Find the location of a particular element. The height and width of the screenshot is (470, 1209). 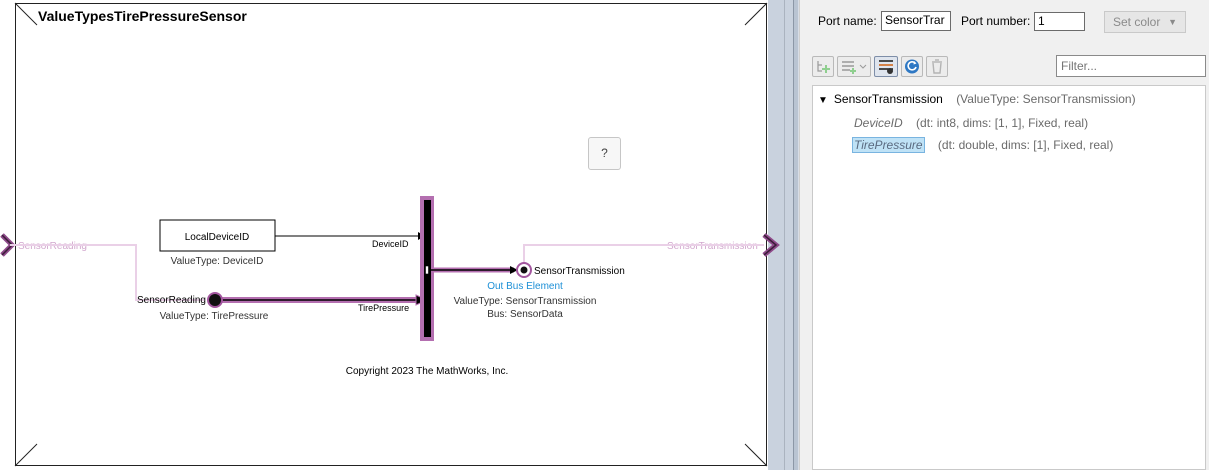

tree-child-name-selected: TirePressure is located at coordinates (888, 145).